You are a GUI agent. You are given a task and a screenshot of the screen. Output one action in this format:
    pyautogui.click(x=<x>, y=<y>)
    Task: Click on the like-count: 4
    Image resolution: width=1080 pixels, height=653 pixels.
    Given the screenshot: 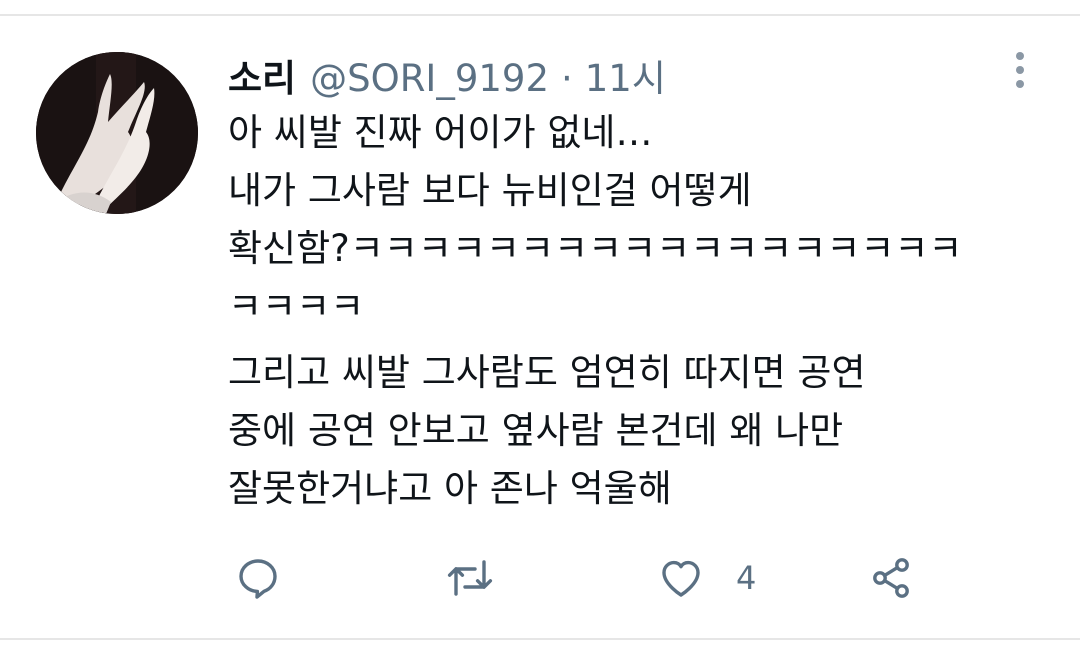 What is the action you would take?
    pyautogui.click(x=746, y=578)
    